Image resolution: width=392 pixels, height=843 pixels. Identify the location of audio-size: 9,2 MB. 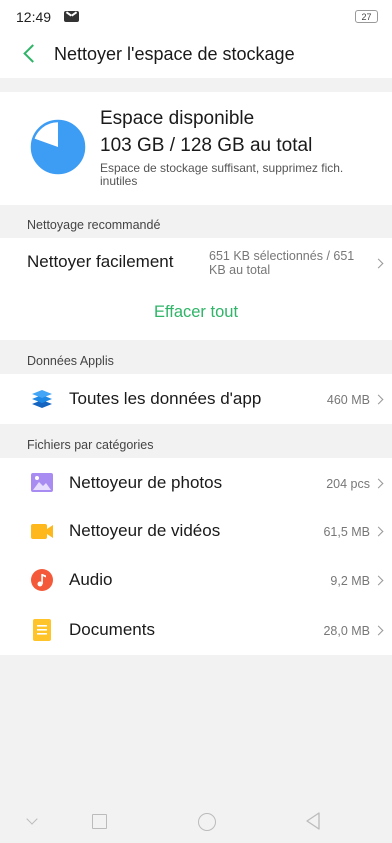
(350, 581).